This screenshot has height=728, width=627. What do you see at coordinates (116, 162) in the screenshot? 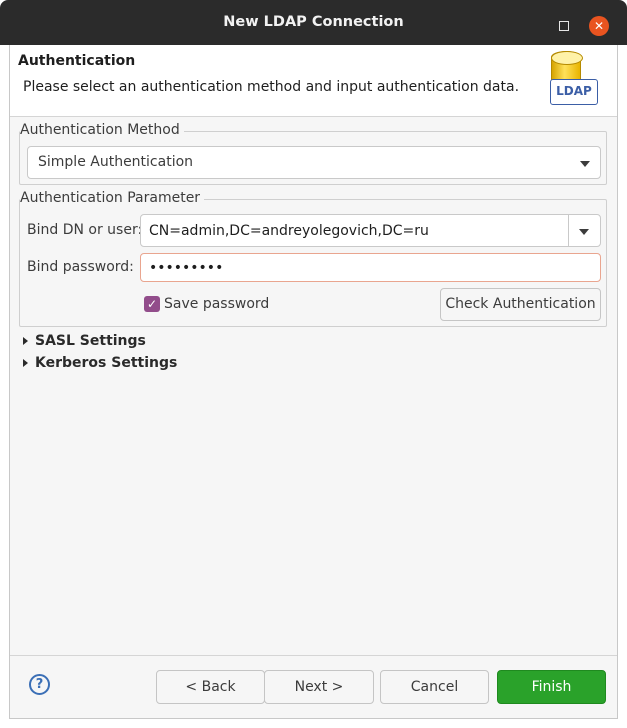
I see `auth-method-value: Simple Authentication` at bounding box center [116, 162].